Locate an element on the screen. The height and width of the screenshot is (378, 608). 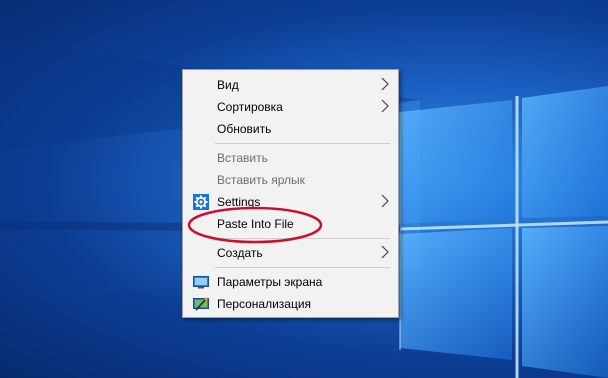
menu-item-label: Settings is located at coordinates (239, 202).